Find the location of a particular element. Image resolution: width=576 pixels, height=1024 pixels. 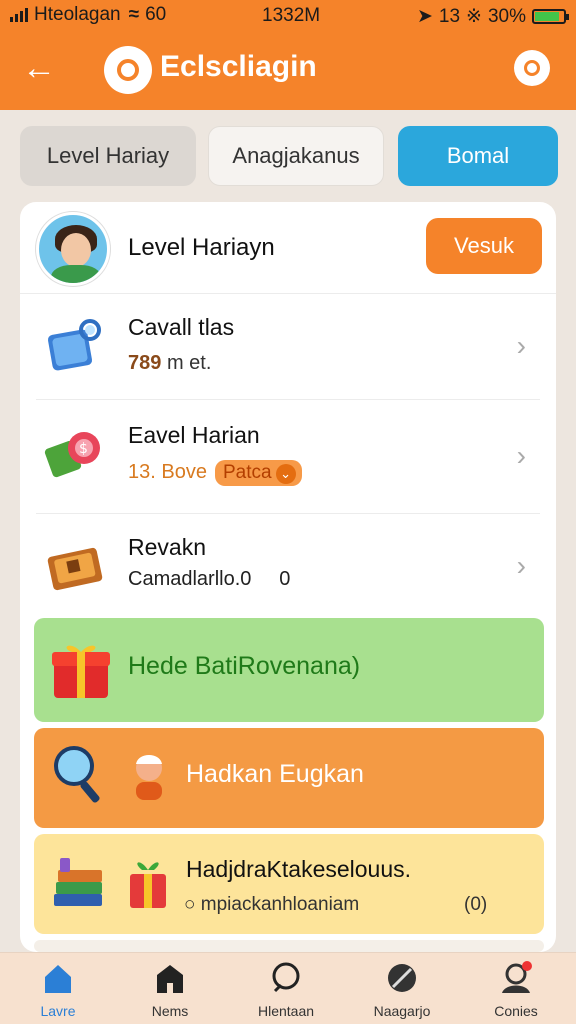

banner-text: Hede BatiRovenana) is located at coordinates (244, 666).